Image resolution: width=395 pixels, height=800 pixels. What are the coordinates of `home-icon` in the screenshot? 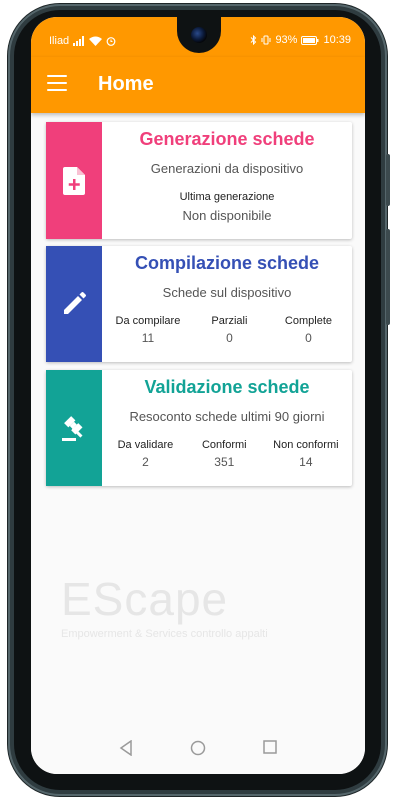 It's located at (198, 750).